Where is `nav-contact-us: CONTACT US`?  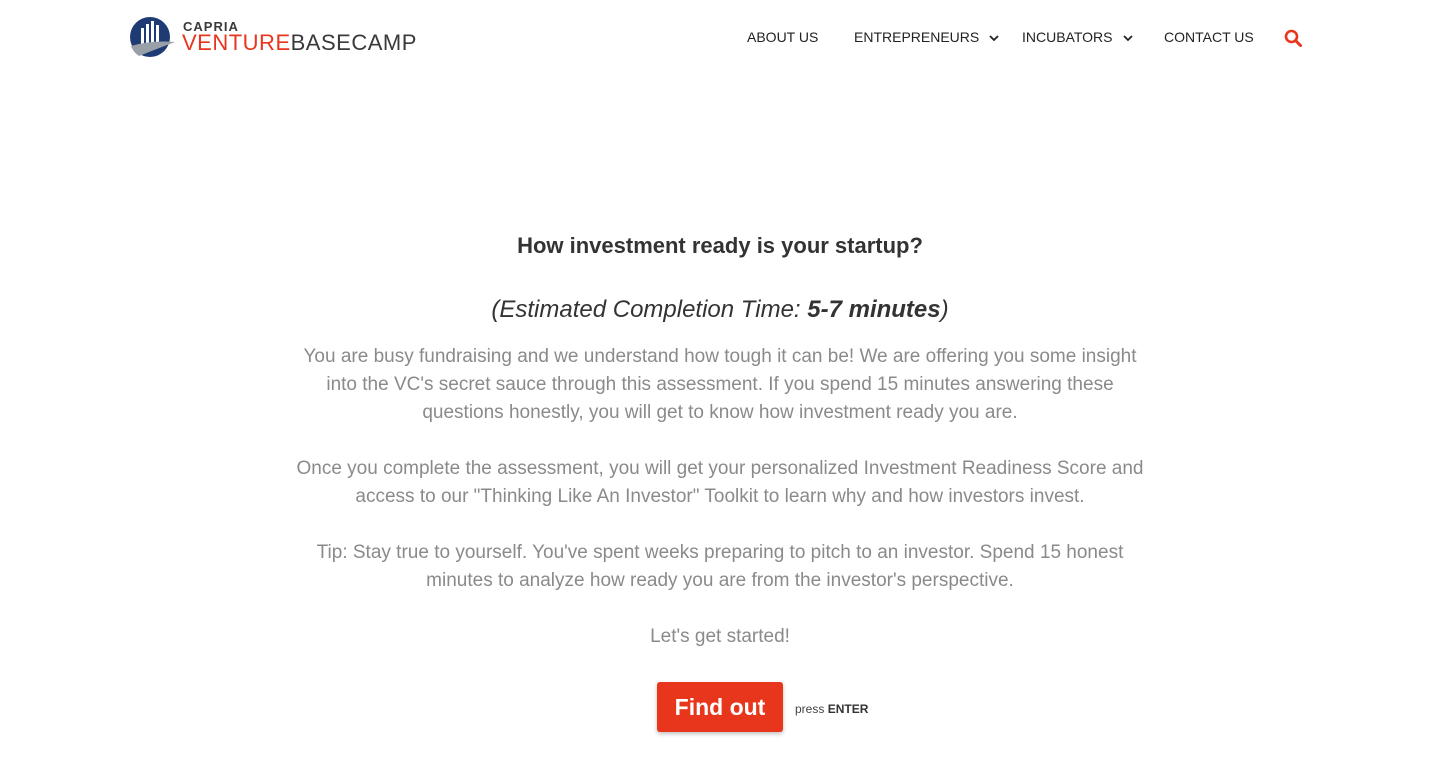 nav-contact-us: CONTACT US is located at coordinates (1209, 37).